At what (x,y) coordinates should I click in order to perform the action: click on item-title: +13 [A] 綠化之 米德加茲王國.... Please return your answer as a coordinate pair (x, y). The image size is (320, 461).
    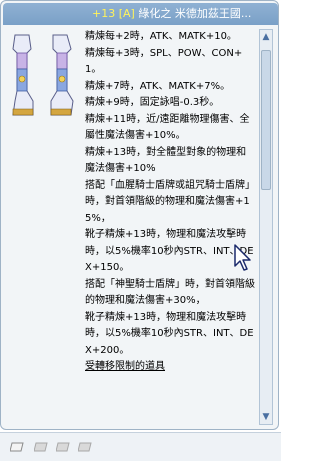
    Looking at the image, I should click on (184, 14).